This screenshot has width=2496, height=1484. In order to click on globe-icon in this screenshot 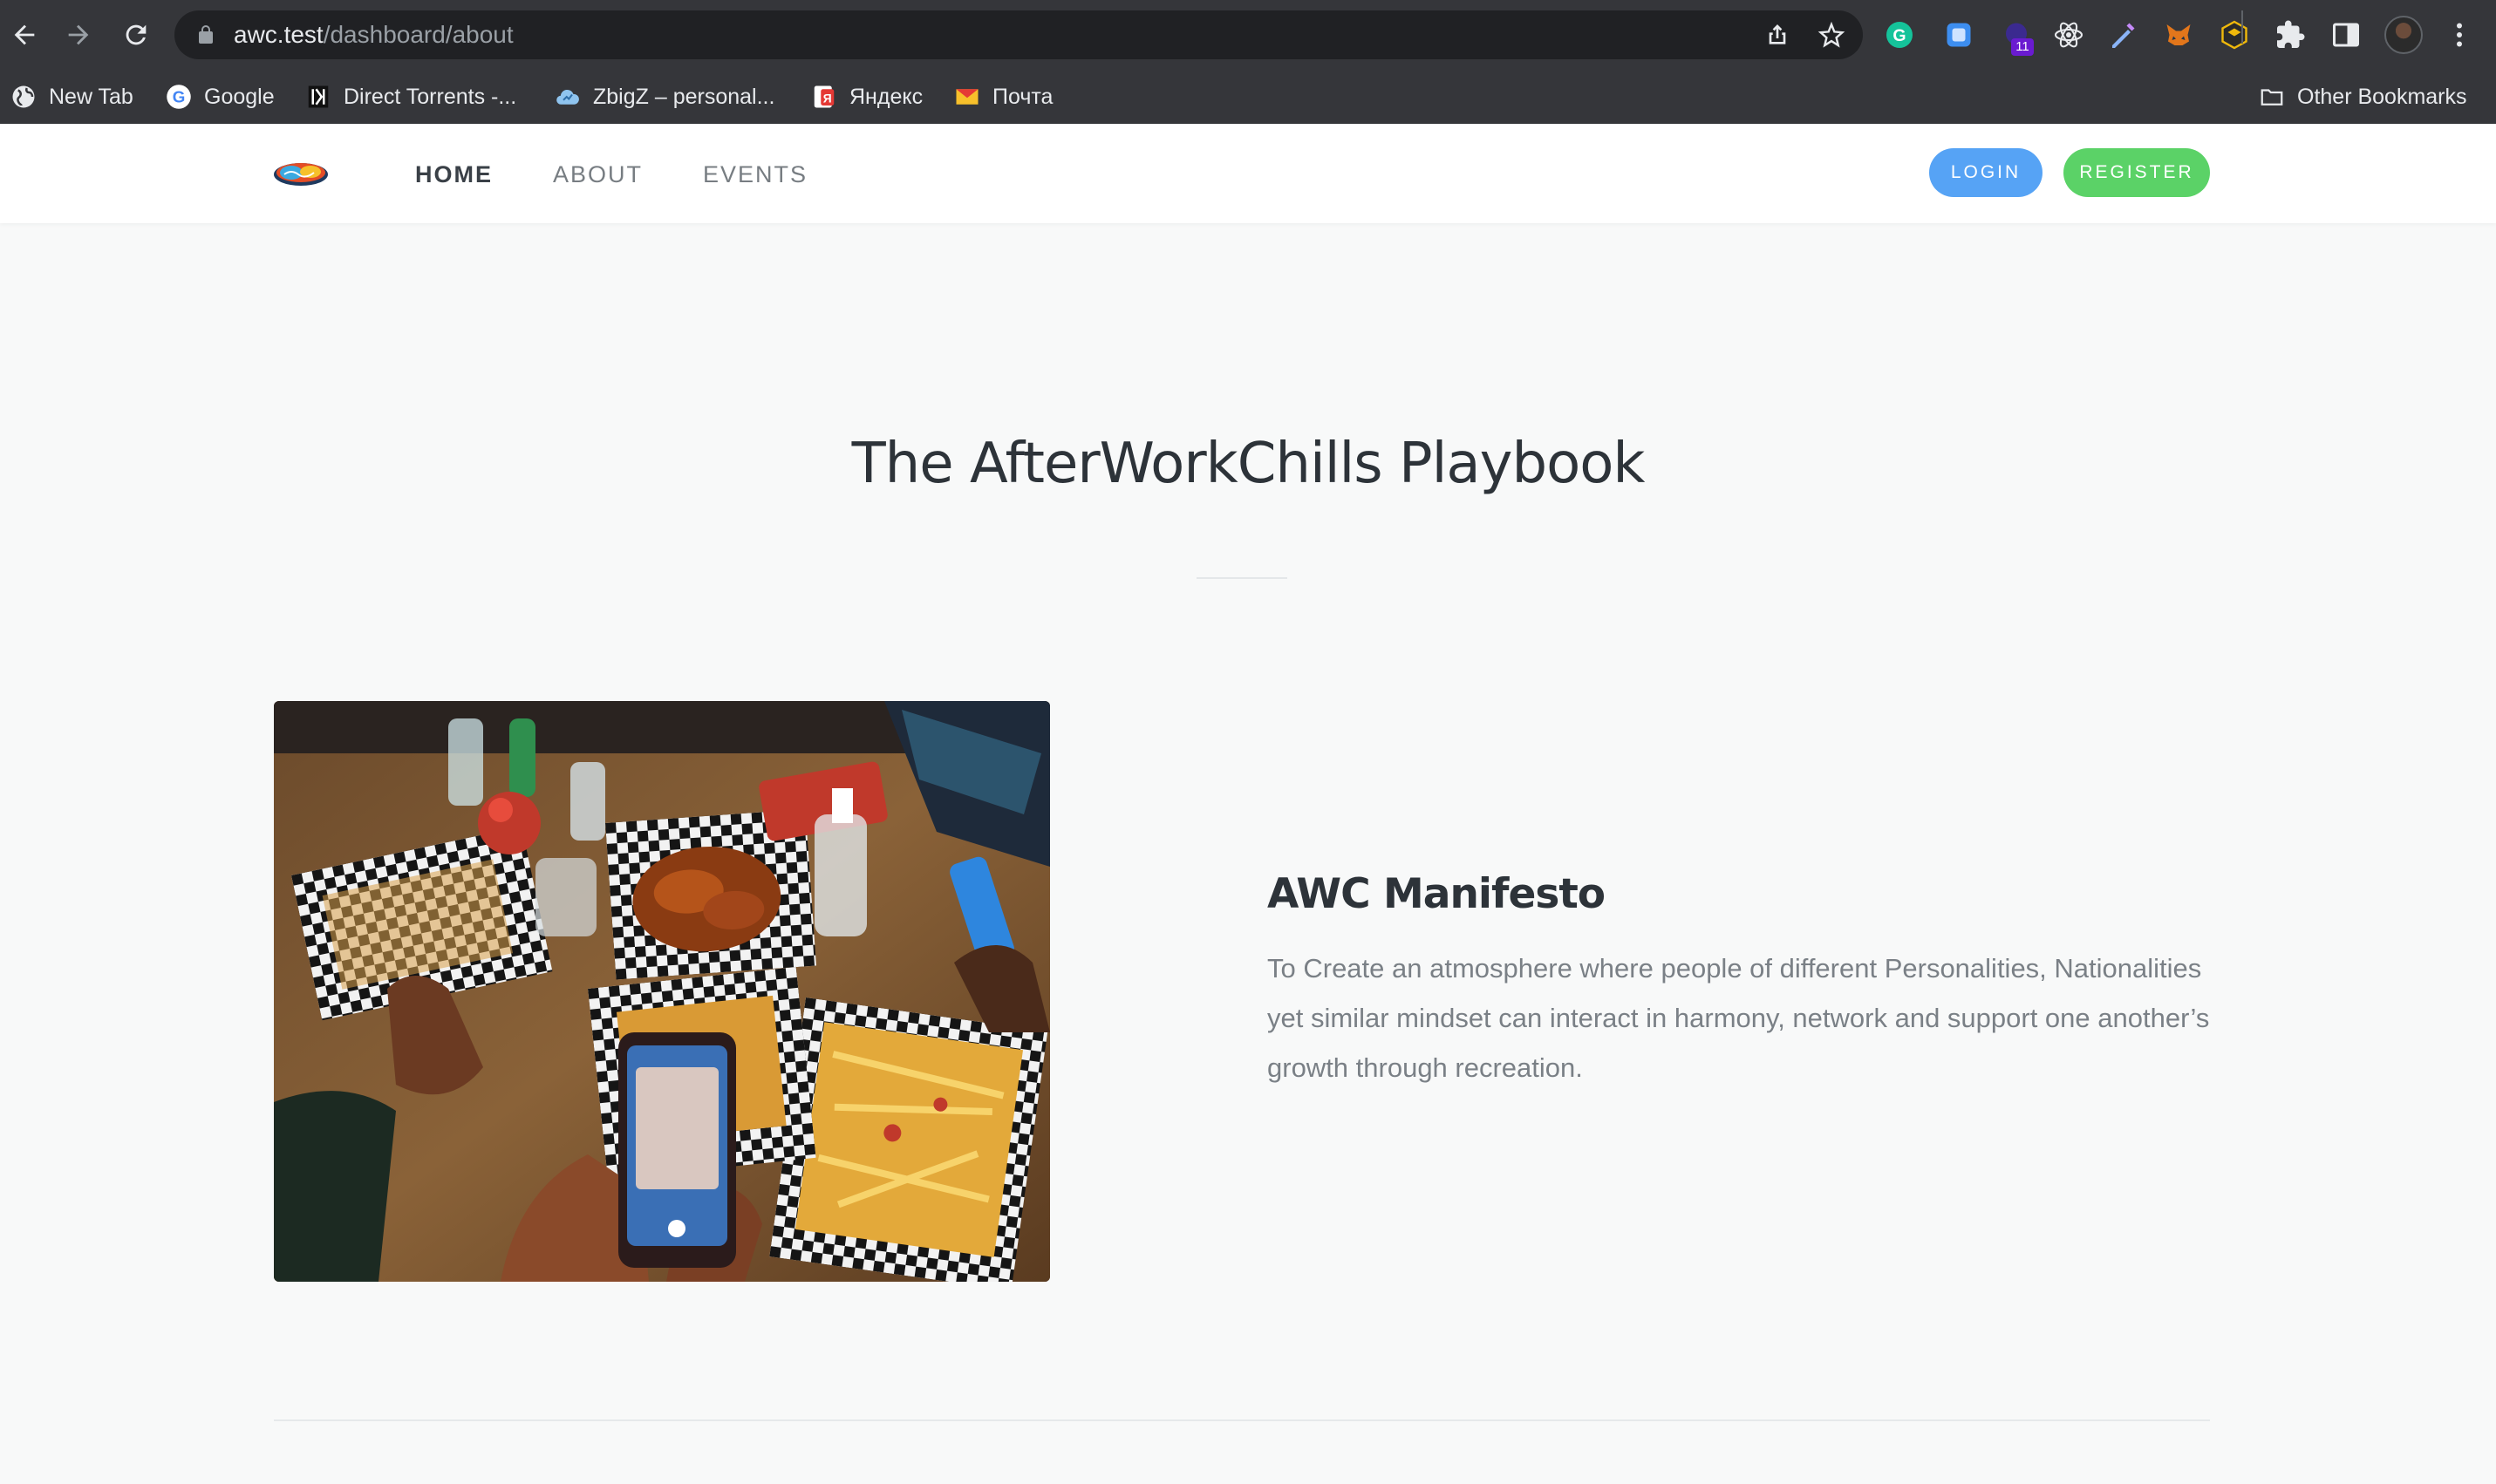, I will do `click(23, 97)`.